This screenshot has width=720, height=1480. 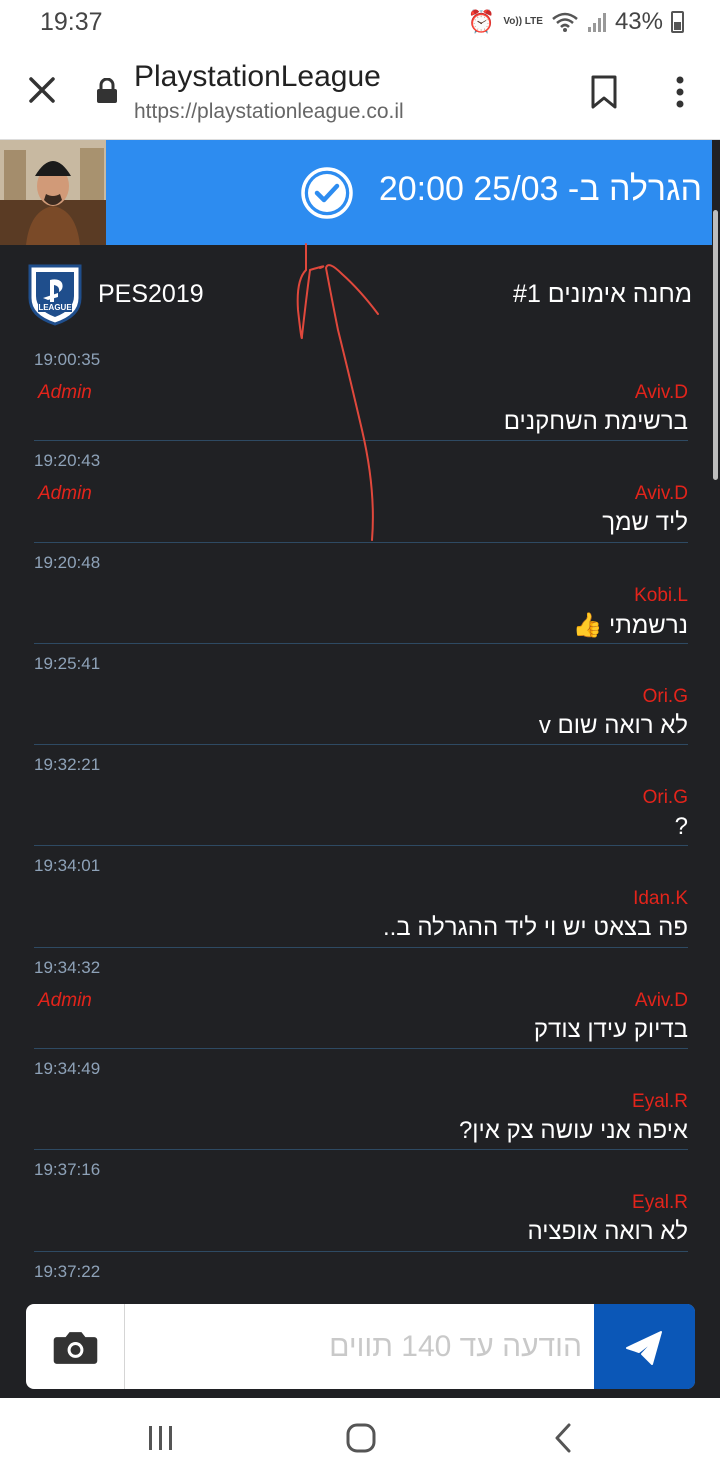 I want to click on chat-message: 19:20:48 Kobi.L נרשמתי 👍, so click(x=360, y=593).